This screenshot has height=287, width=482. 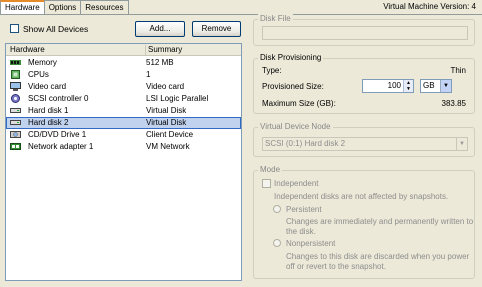 I want to click on mode-title: Mode, so click(x=270, y=169).